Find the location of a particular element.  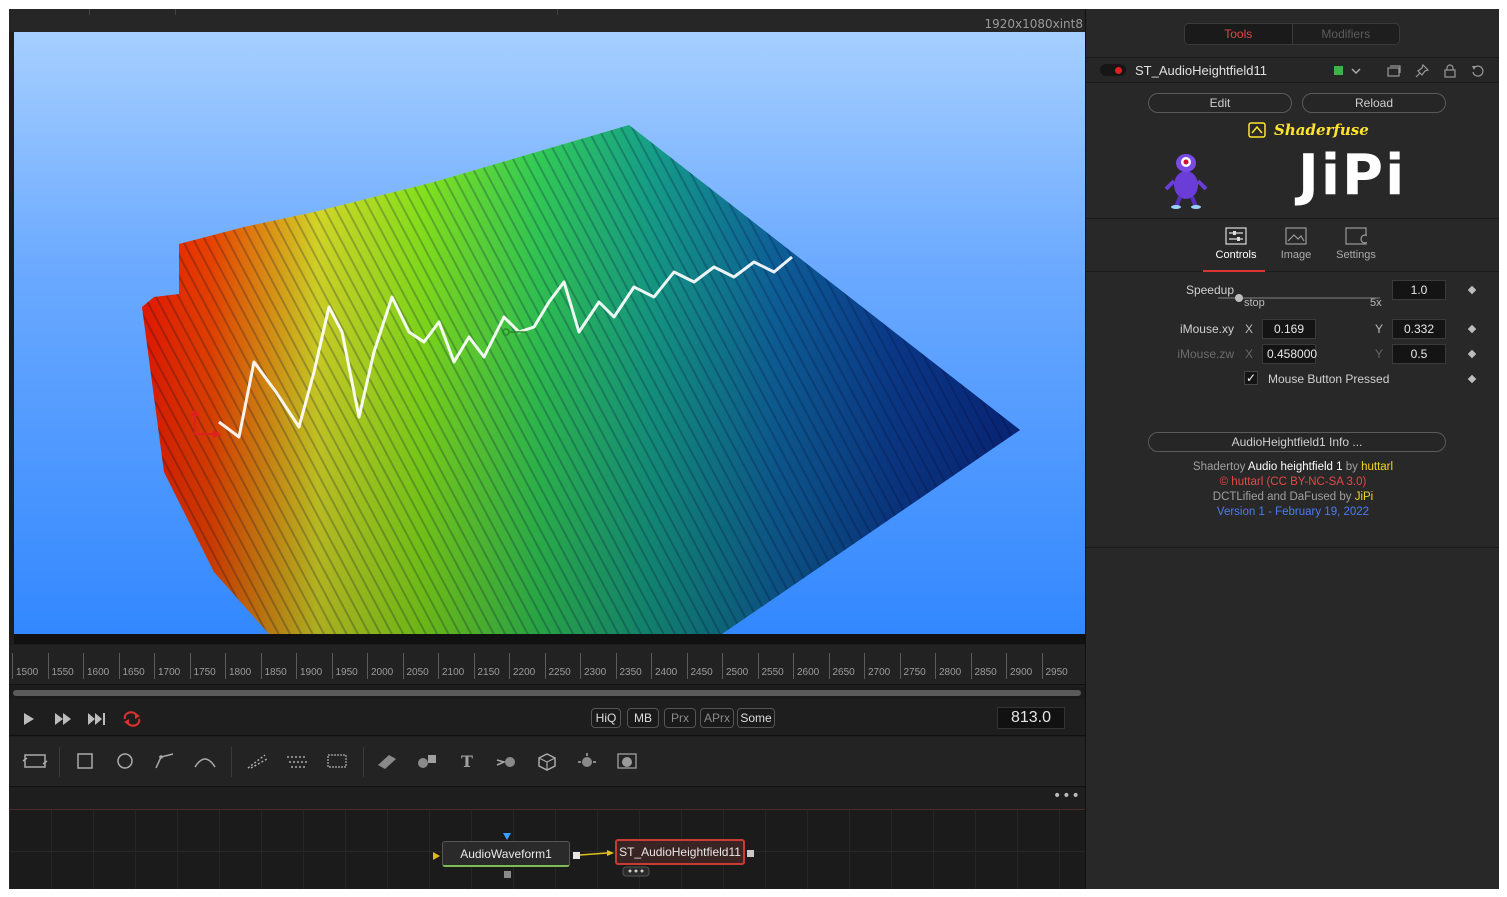

credit-jipi-link: JiPi is located at coordinates (1364, 497).